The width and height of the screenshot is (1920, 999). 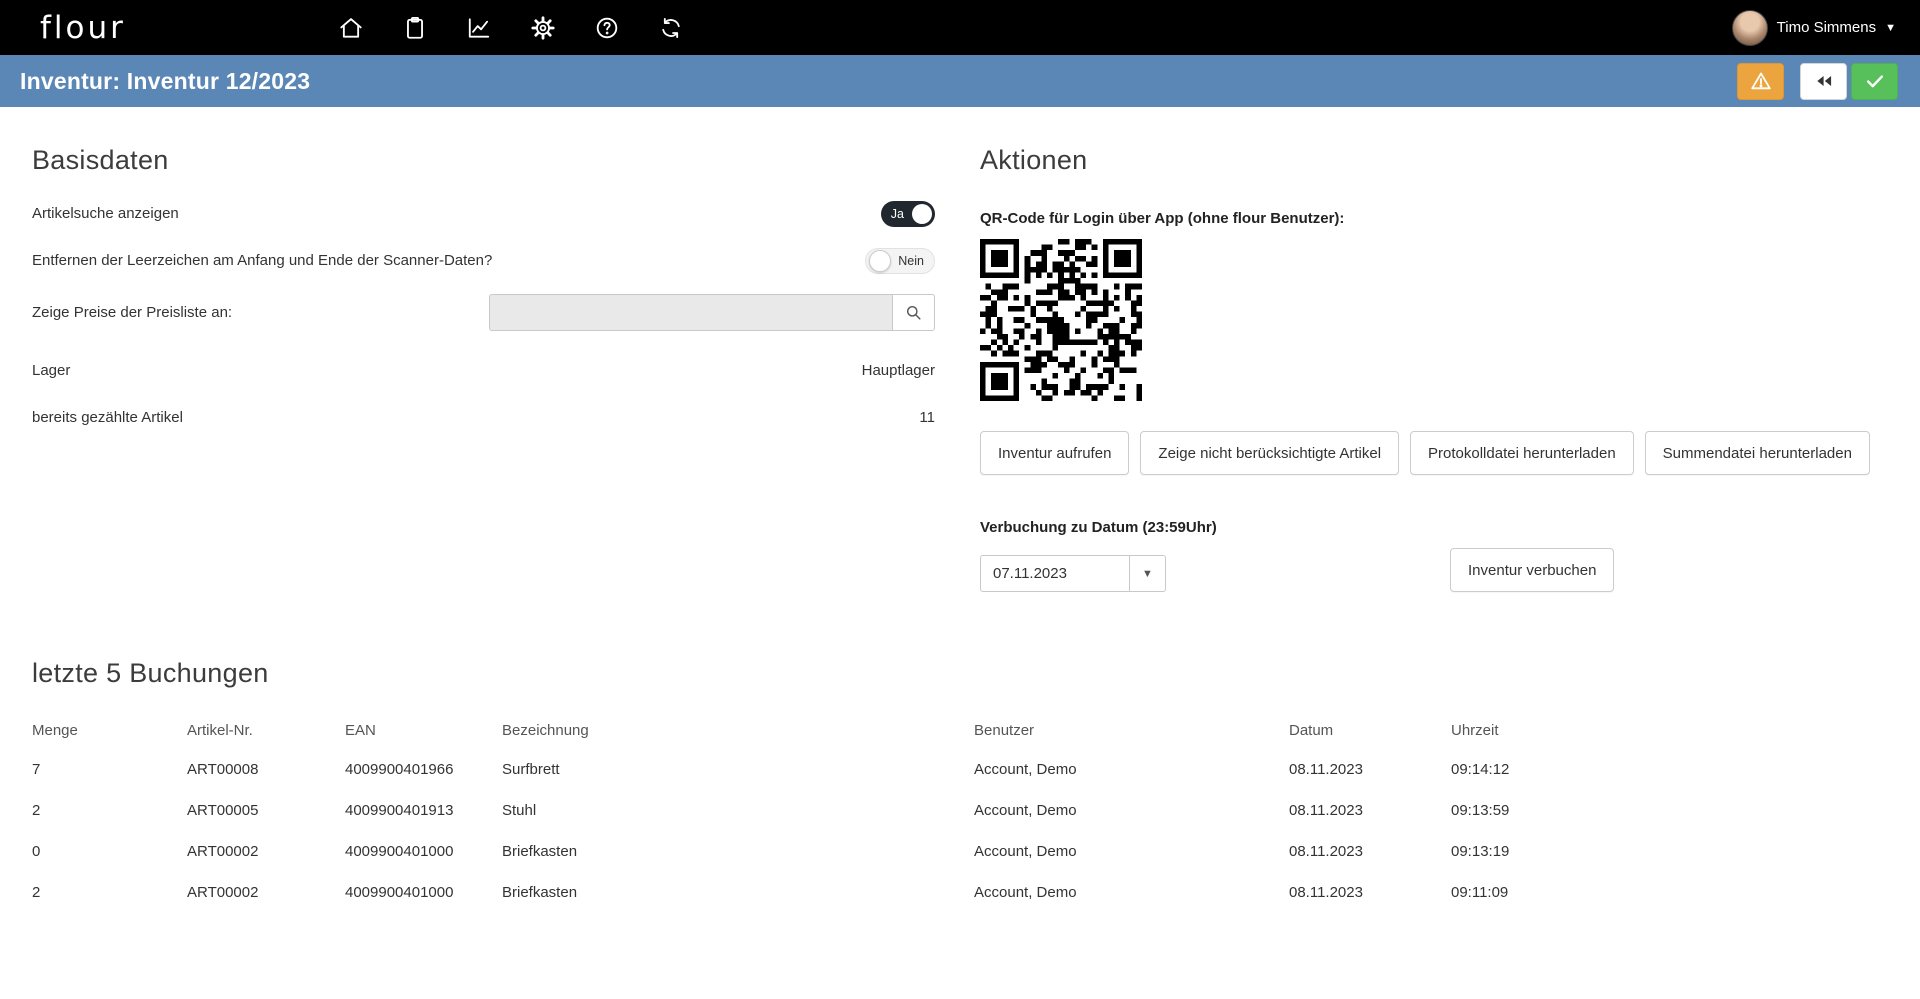 What do you see at coordinates (1532, 570) in the screenshot?
I see `inventur-verbuchen-button: Inventur verbuchen` at bounding box center [1532, 570].